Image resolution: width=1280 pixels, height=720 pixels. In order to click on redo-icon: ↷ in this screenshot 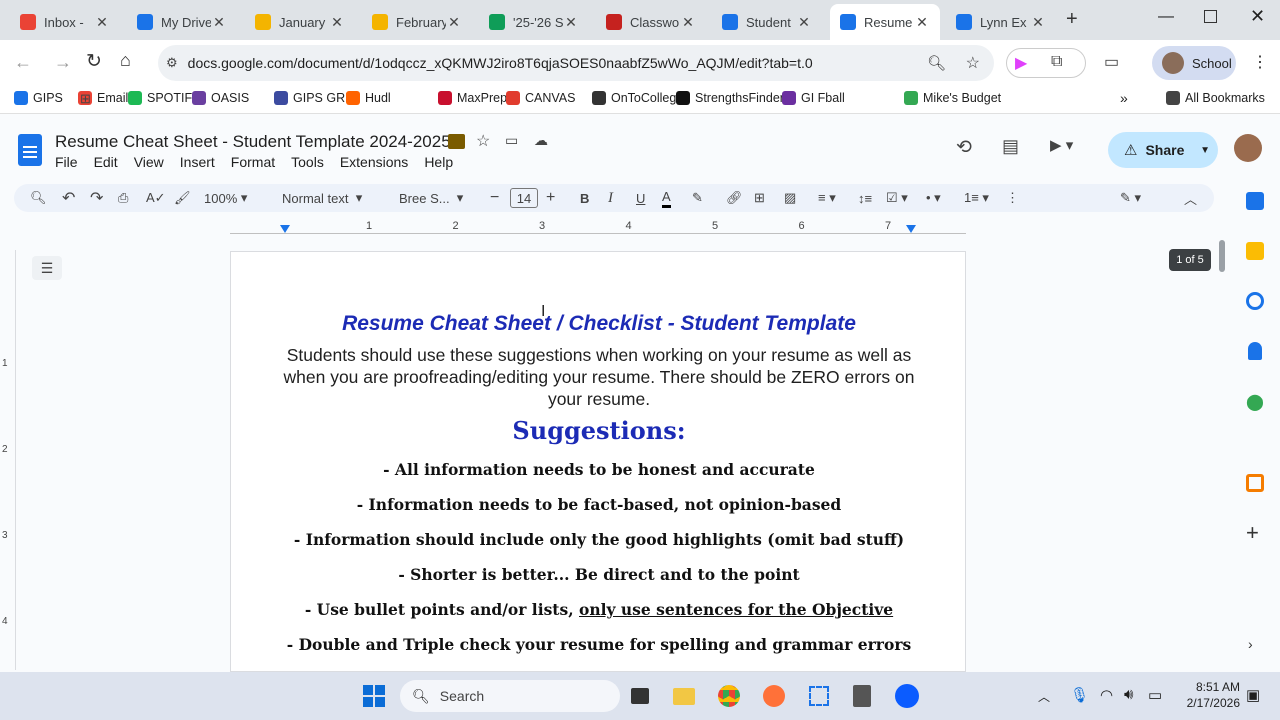, I will do `click(96, 198)`.